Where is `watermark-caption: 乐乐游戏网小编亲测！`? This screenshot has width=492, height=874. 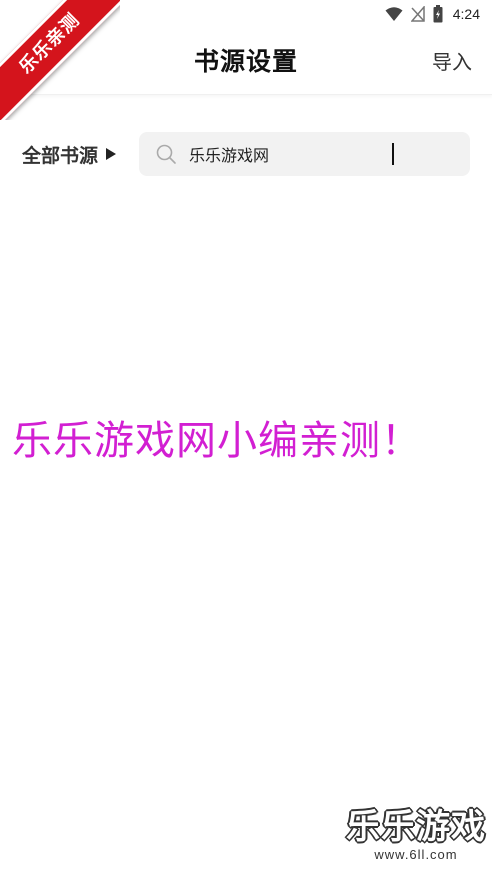
watermark-caption: 乐乐游戏网小编亲测！ is located at coordinates (217, 441).